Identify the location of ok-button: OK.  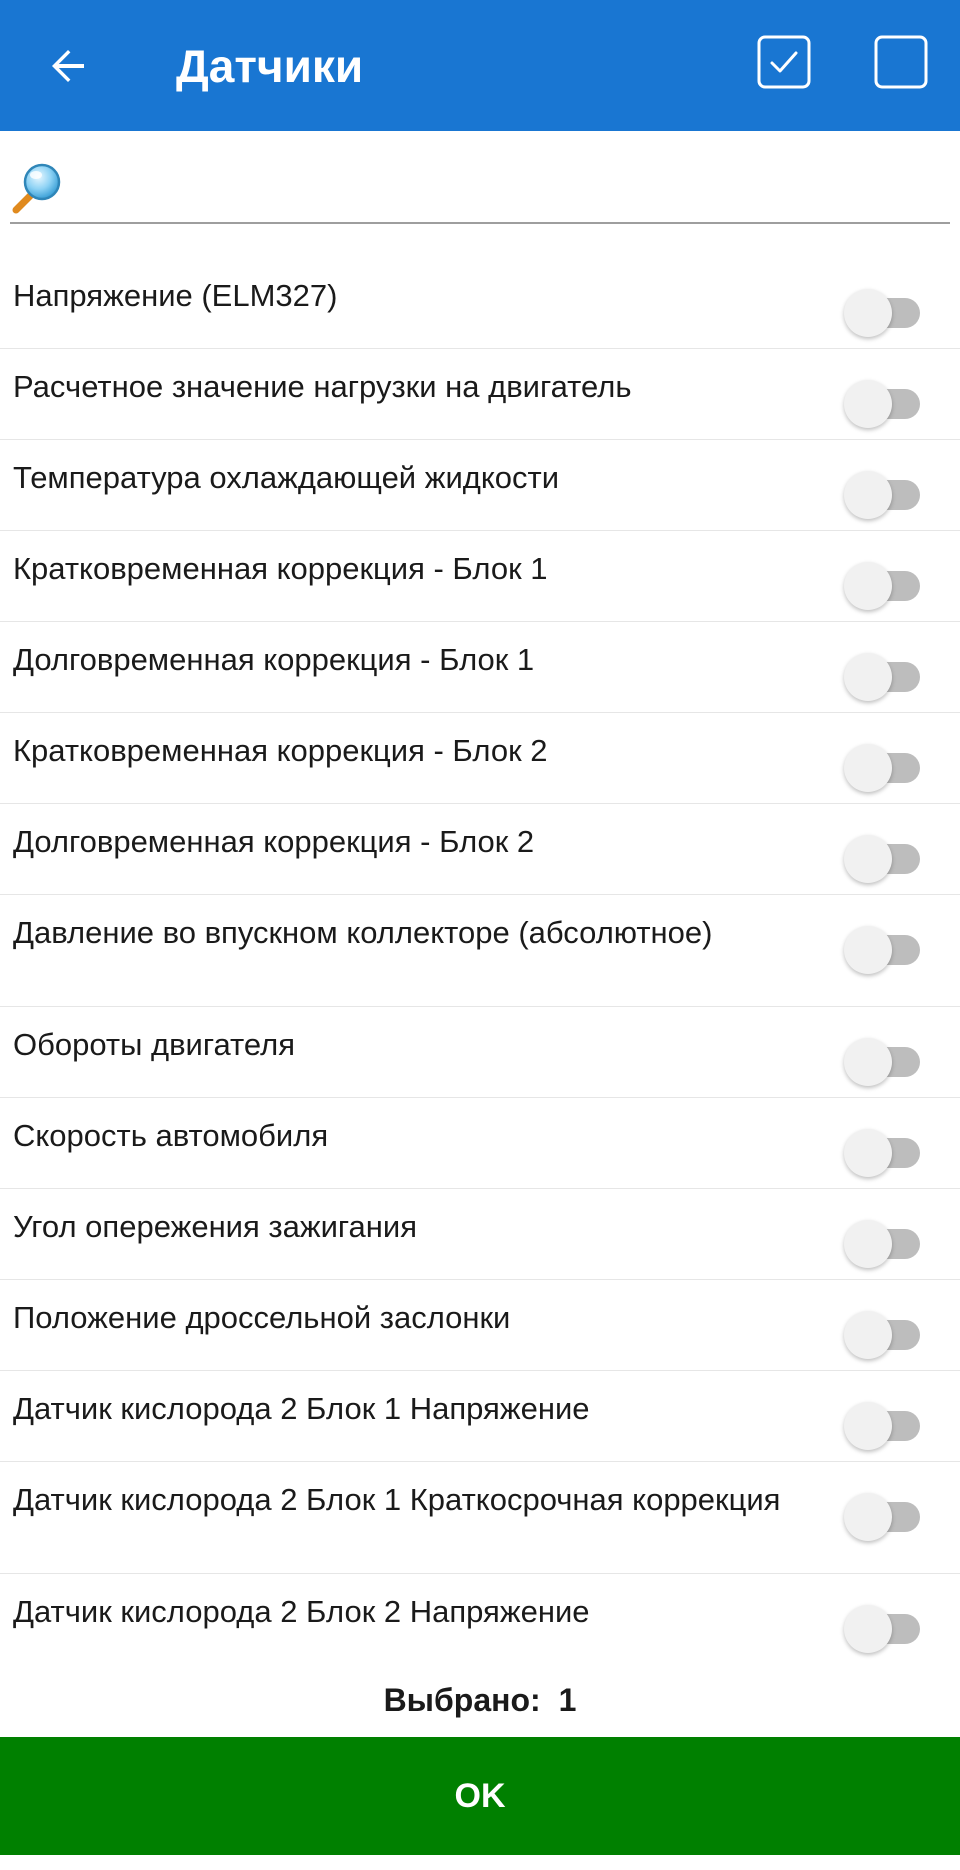
(480, 1796).